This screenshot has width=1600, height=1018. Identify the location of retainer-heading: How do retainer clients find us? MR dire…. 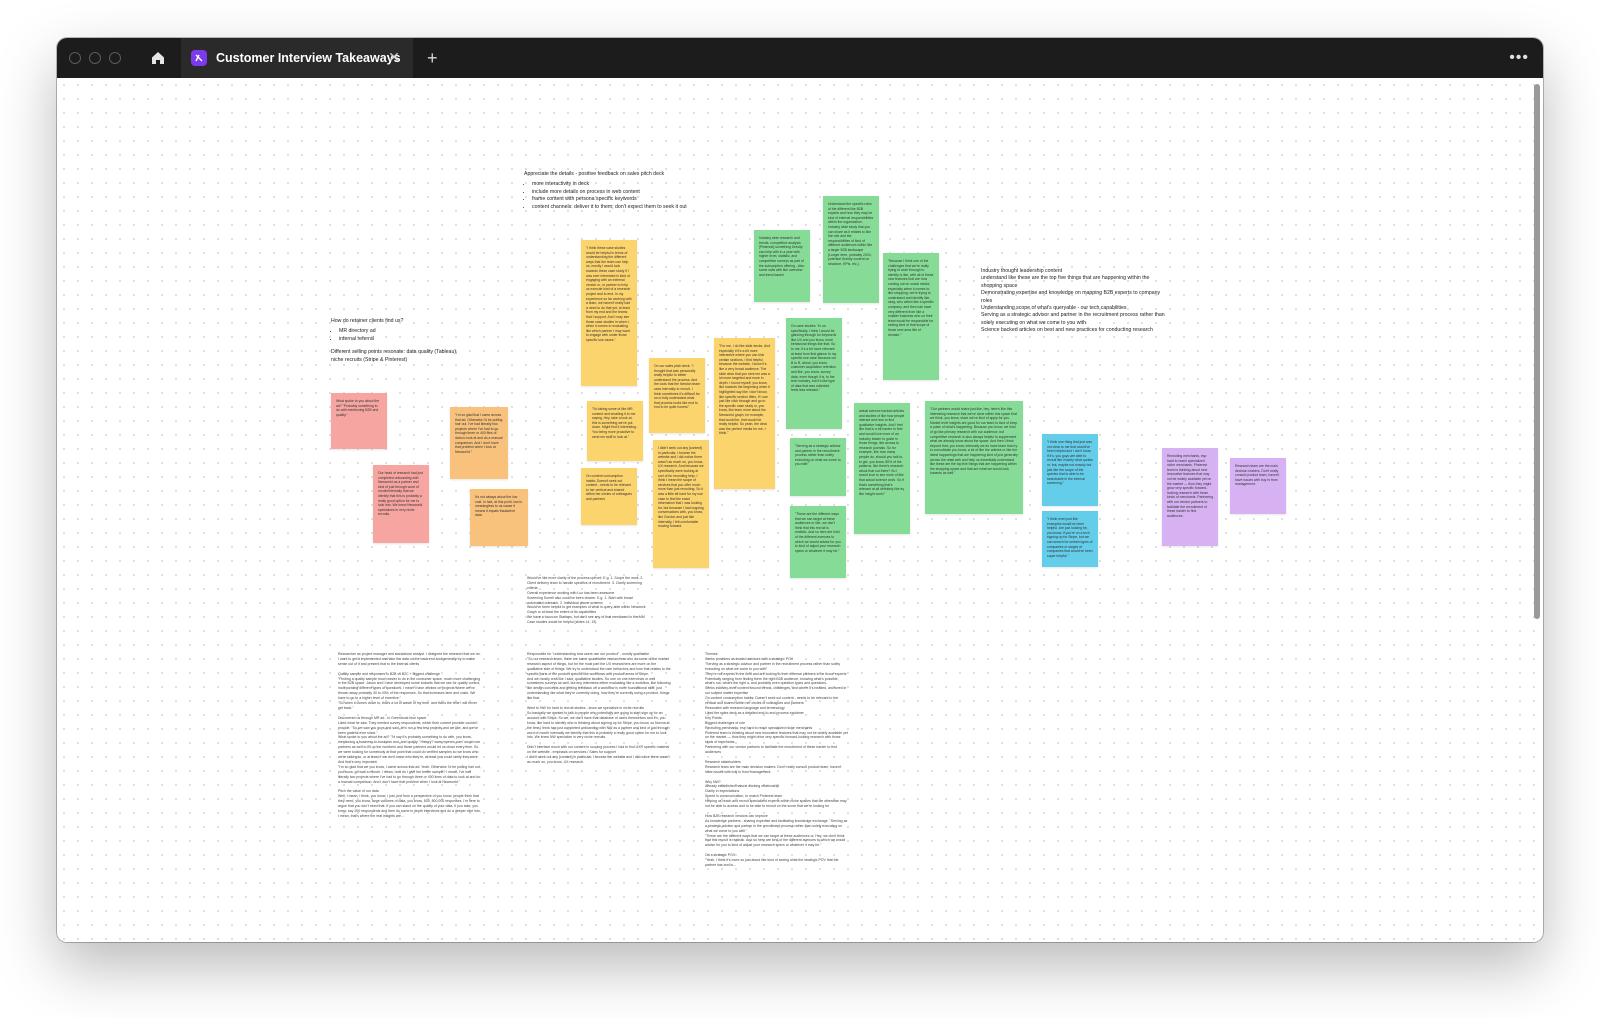
(396, 341).